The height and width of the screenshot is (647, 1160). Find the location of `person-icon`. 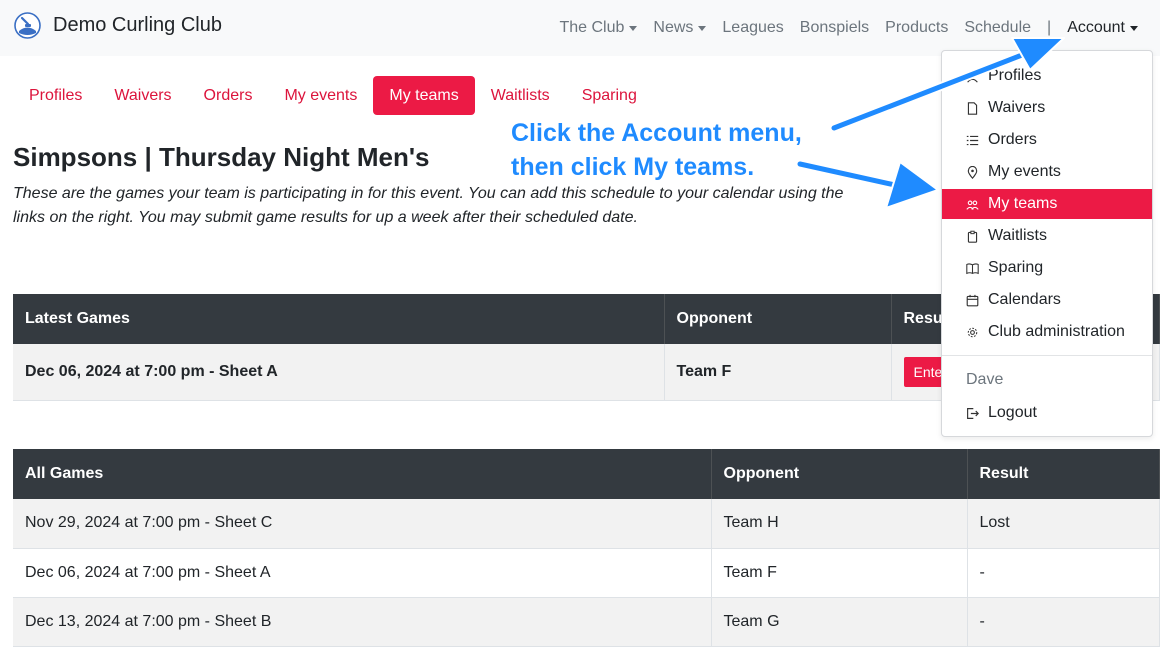

person-icon is located at coordinates (972, 76).